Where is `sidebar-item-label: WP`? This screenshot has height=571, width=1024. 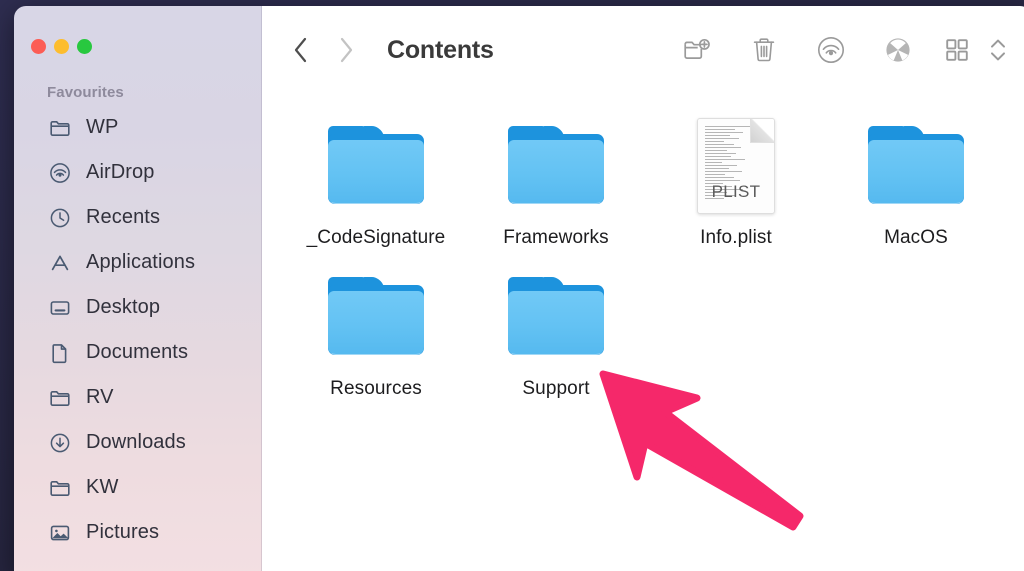 sidebar-item-label: WP is located at coordinates (102, 127).